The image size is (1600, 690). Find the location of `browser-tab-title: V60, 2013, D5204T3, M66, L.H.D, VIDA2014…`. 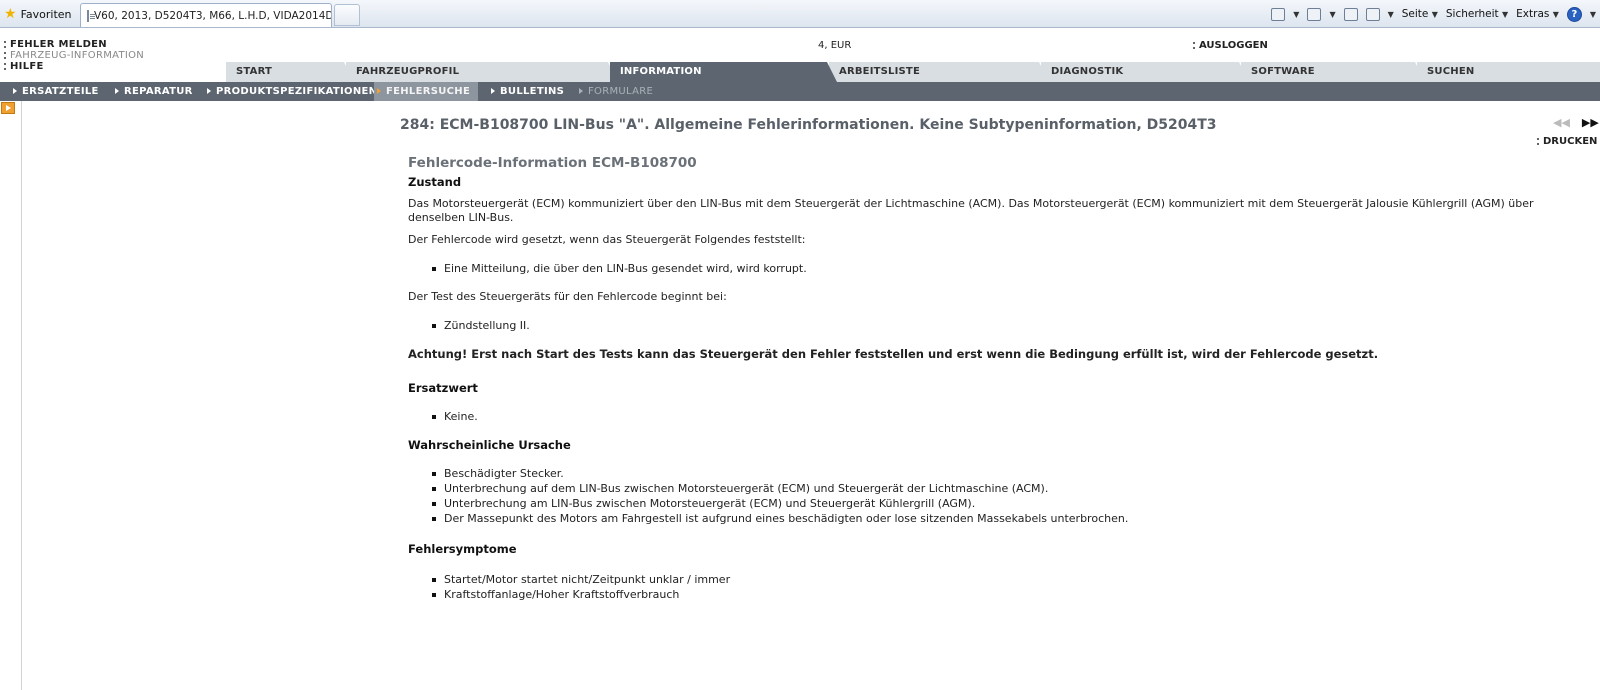

browser-tab-title: V60, 2013, D5204T3, M66, L.H.D, VIDA2014… is located at coordinates (213, 15).